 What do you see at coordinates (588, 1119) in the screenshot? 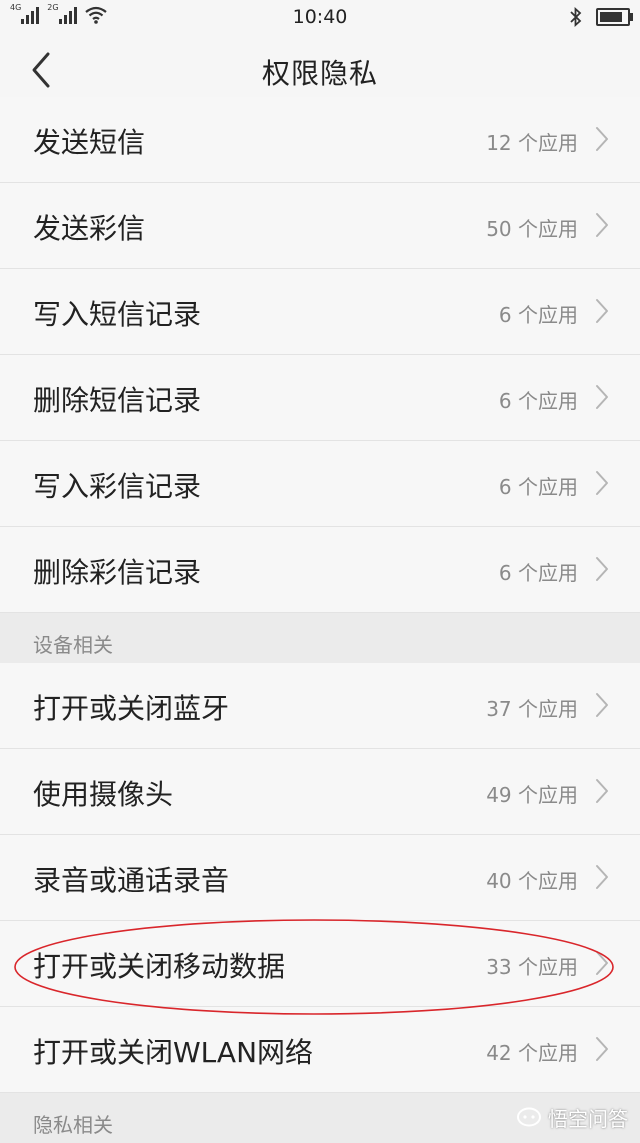
I see `watermark-text: 悟空问答` at bounding box center [588, 1119].